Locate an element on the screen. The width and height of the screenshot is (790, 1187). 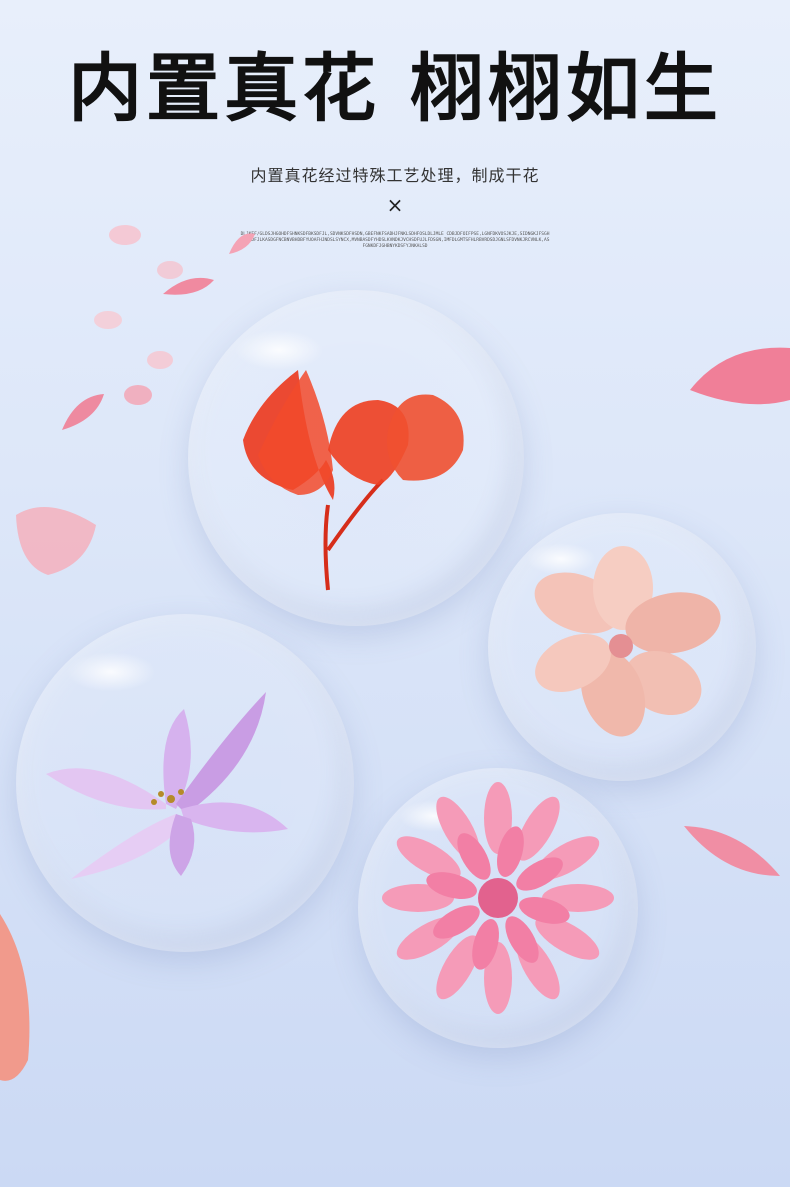
red-hydrangea-icon is located at coordinates (353, 480).